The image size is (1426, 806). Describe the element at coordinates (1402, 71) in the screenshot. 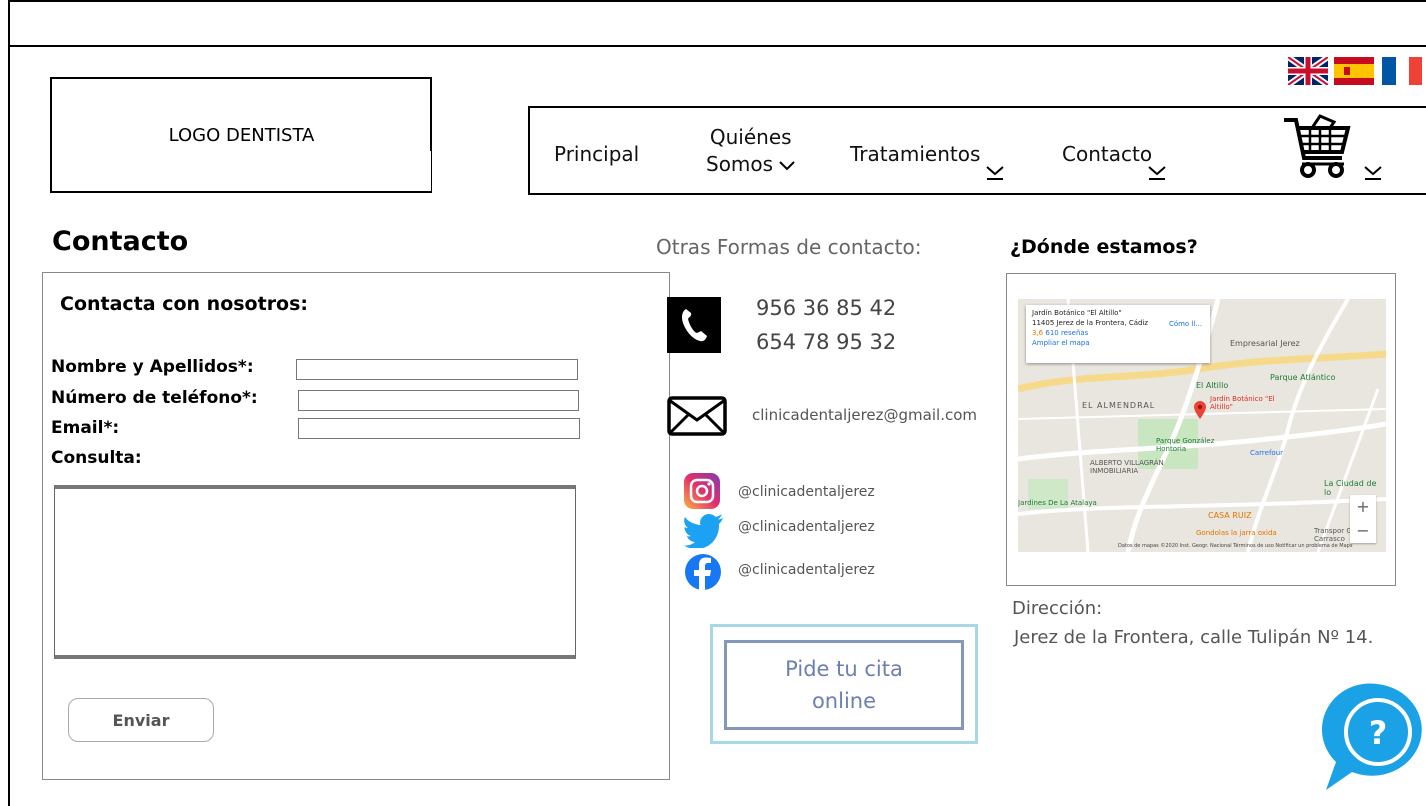

I see `french-flag-icon` at that location.